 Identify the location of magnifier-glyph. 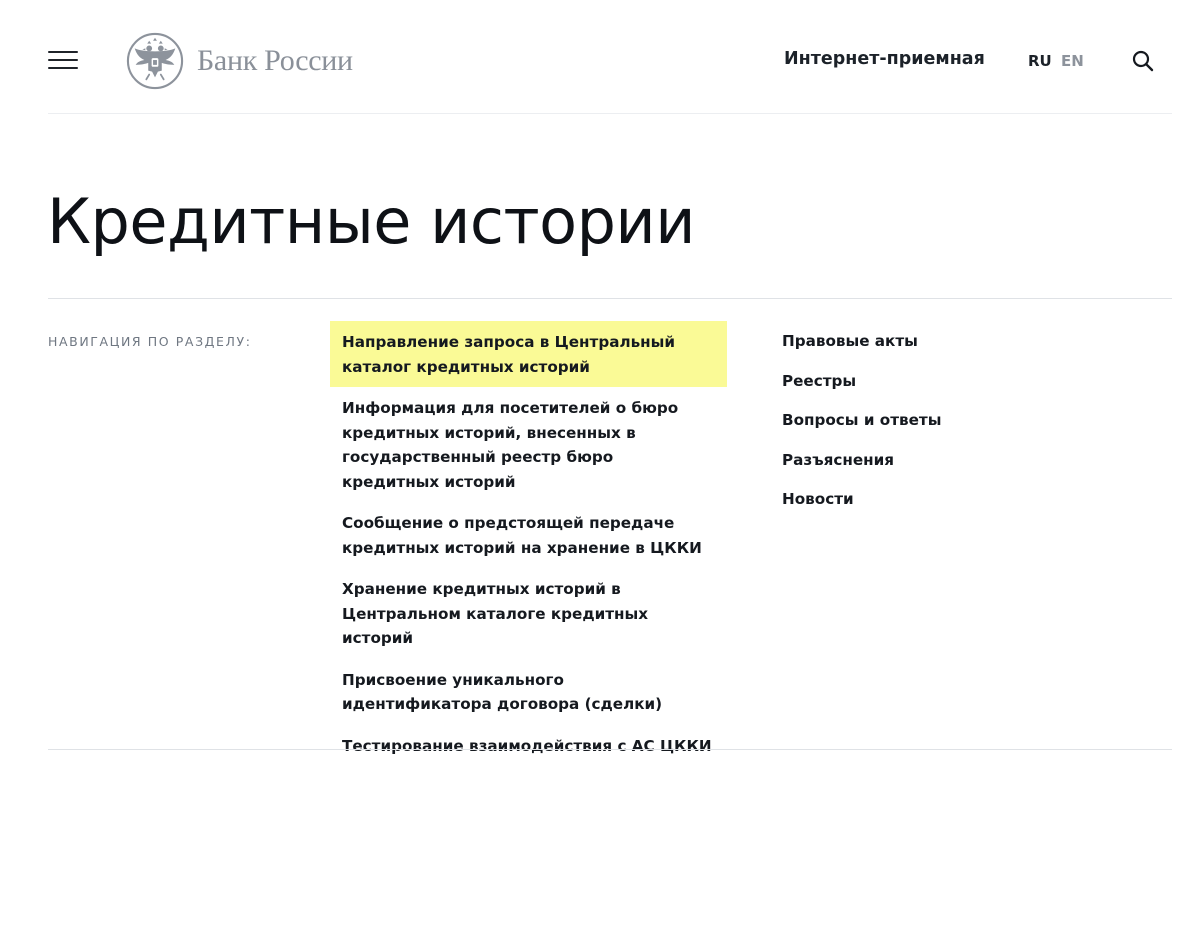
(1143, 61).